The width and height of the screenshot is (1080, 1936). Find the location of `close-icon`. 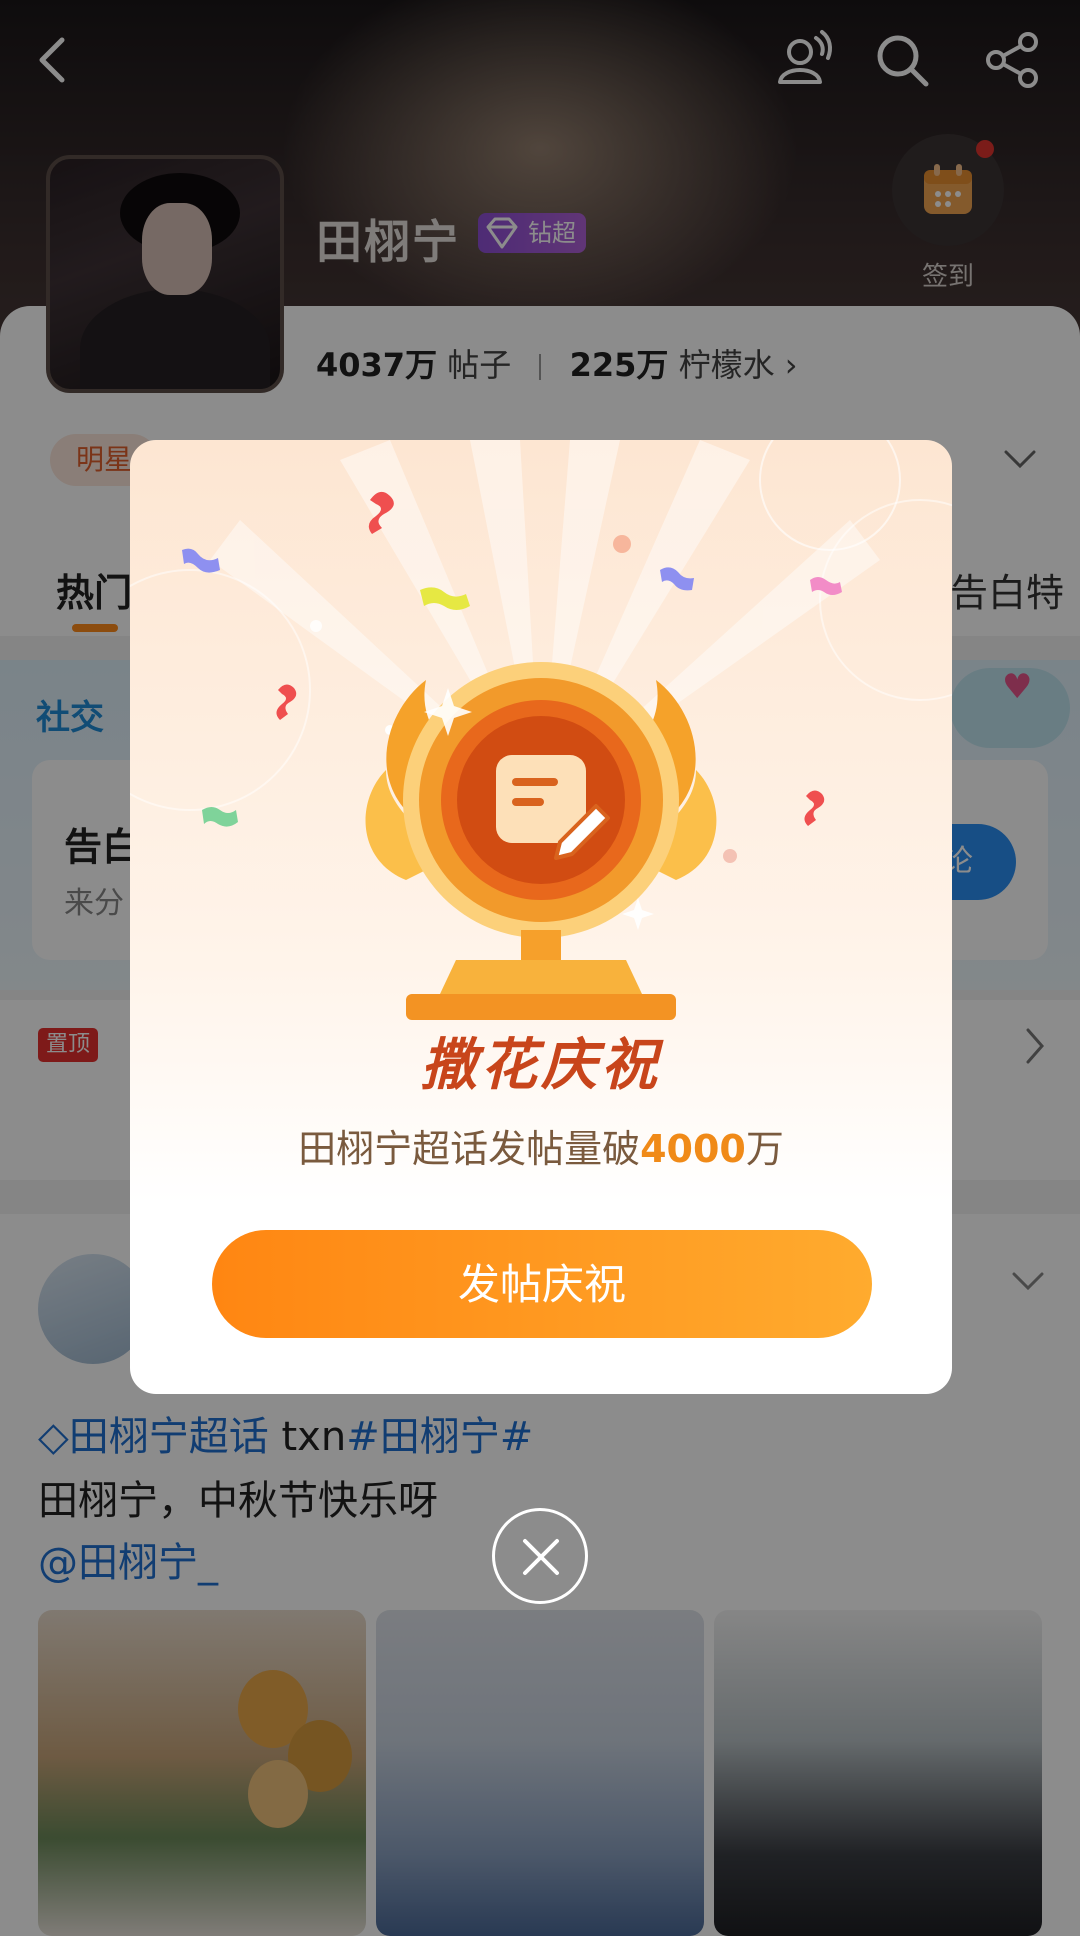

close-icon is located at coordinates (541, 1557).